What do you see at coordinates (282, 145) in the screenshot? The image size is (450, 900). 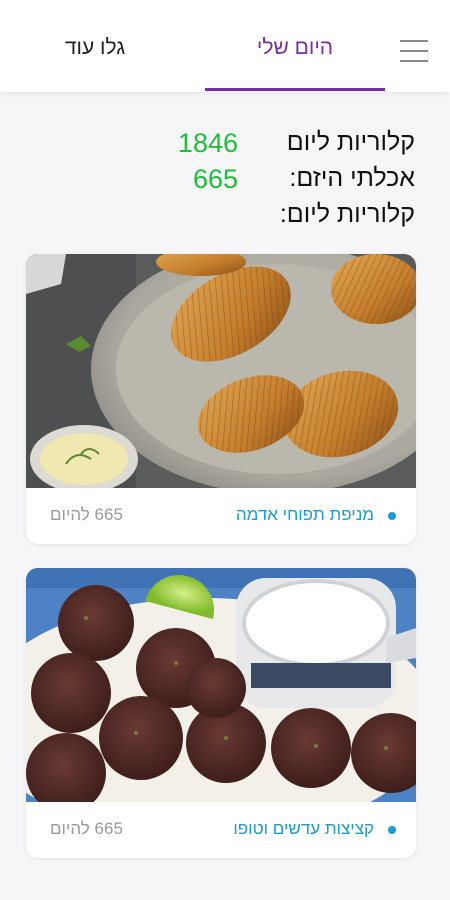 I see `stat-row-daily-calories: קלוריות ליום 1846` at bounding box center [282, 145].